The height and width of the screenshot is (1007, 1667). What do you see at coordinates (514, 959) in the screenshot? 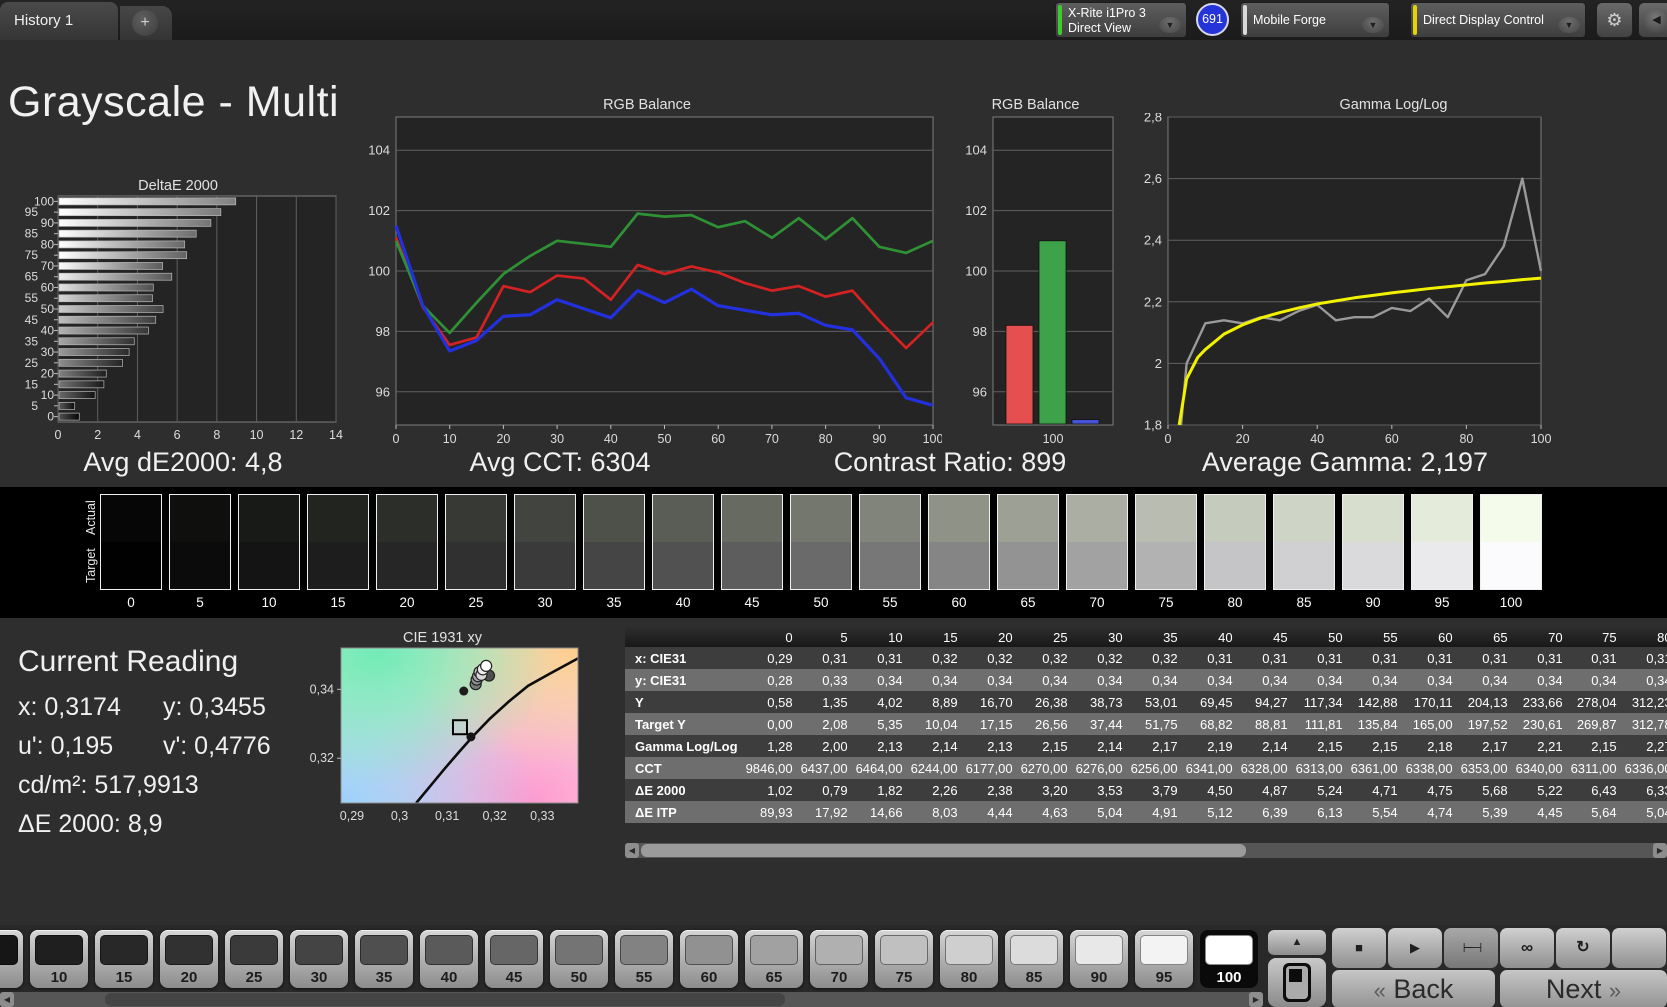
I see `pattern-level-button-45: 45` at bounding box center [514, 959].